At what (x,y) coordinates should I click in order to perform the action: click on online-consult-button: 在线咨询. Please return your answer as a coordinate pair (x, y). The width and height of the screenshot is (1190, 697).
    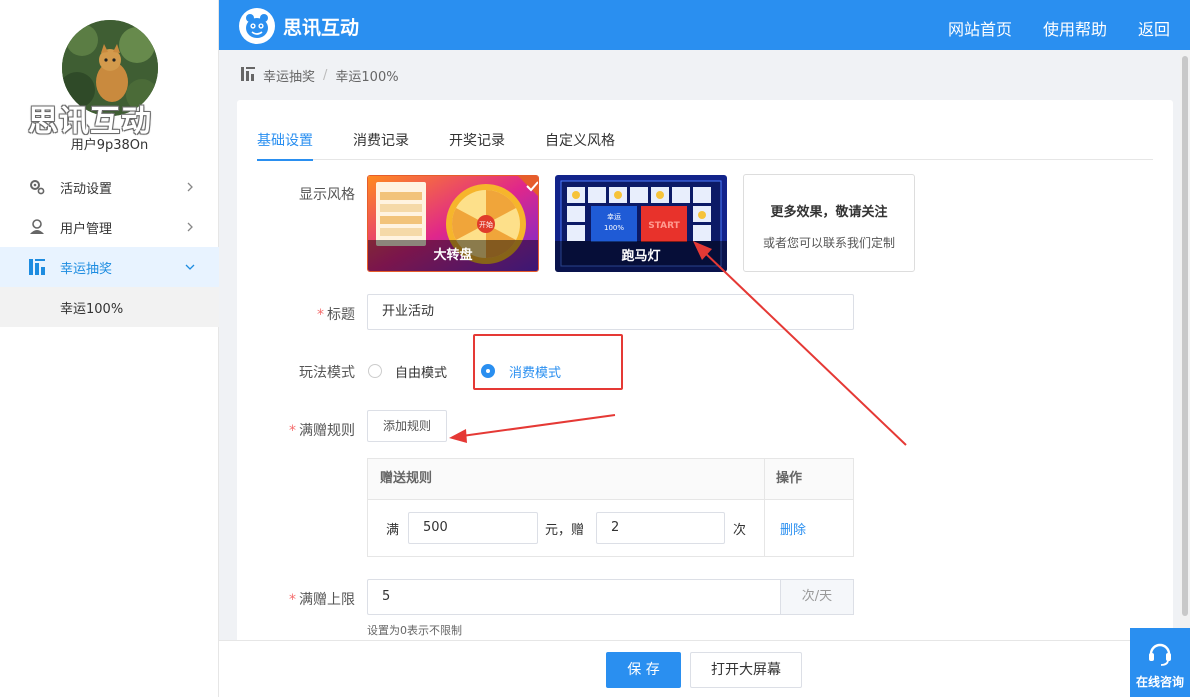
    Looking at the image, I should click on (1160, 662).